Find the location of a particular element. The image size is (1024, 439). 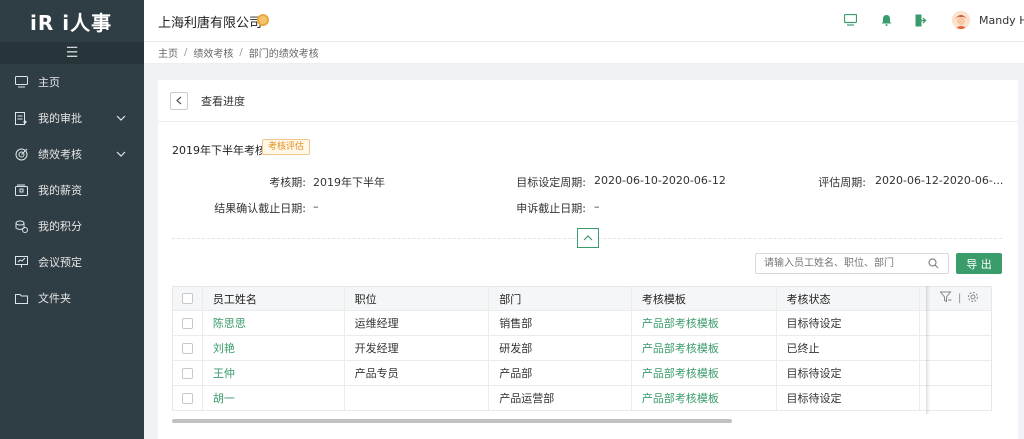

header-checkbox-cell is located at coordinates (188, 298).